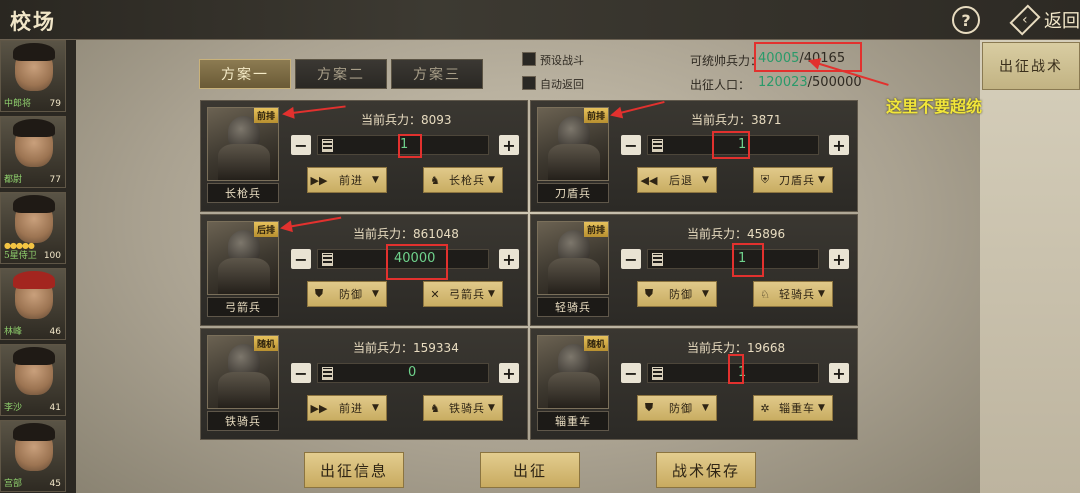  Describe the element at coordinates (243, 258) in the screenshot. I see `unit-portrait: 后排` at that location.